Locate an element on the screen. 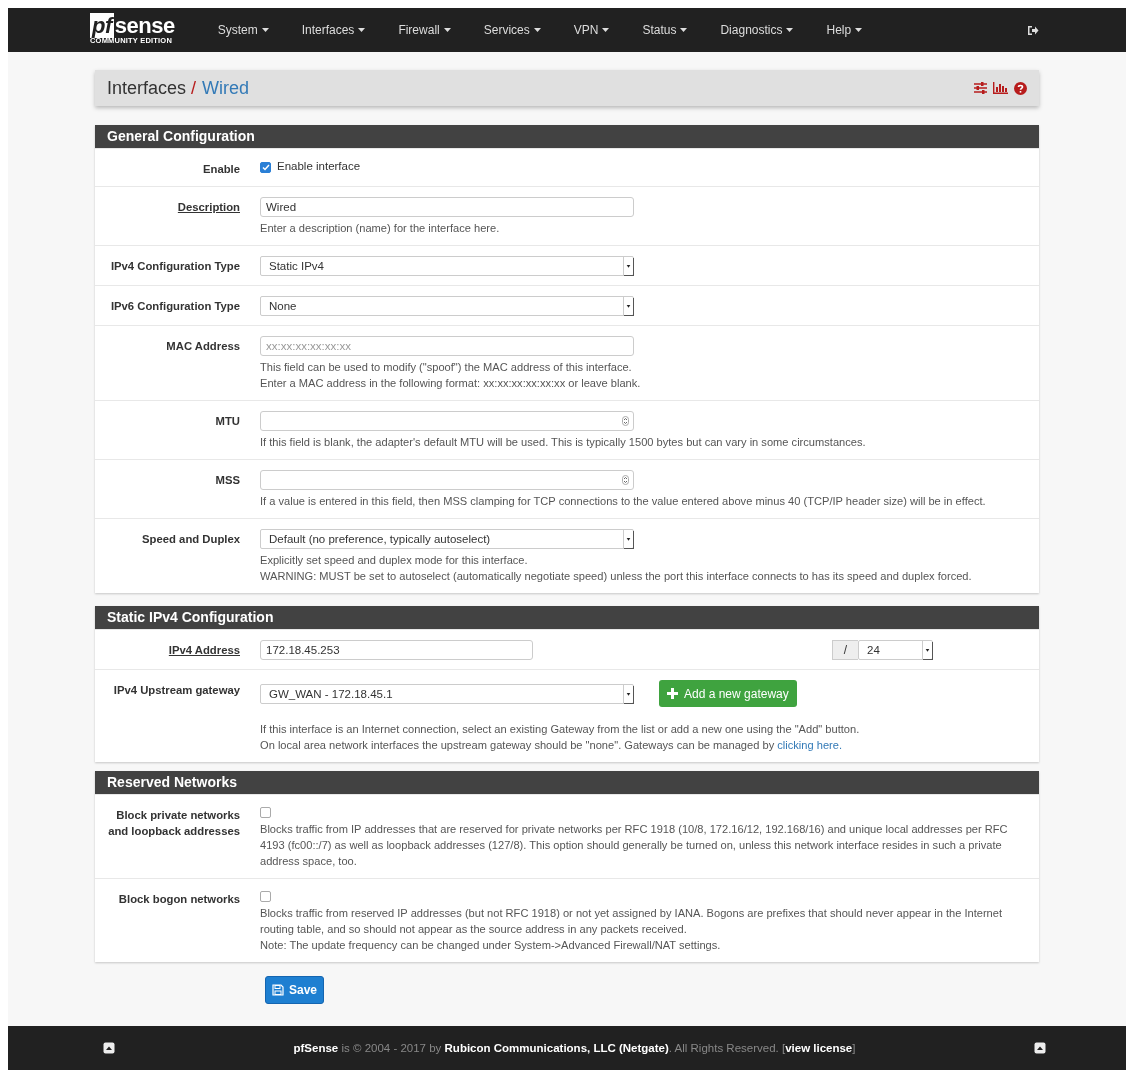 The height and width of the screenshot is (1070, 1134). logout-icon is located at coordinates (1033, 30).